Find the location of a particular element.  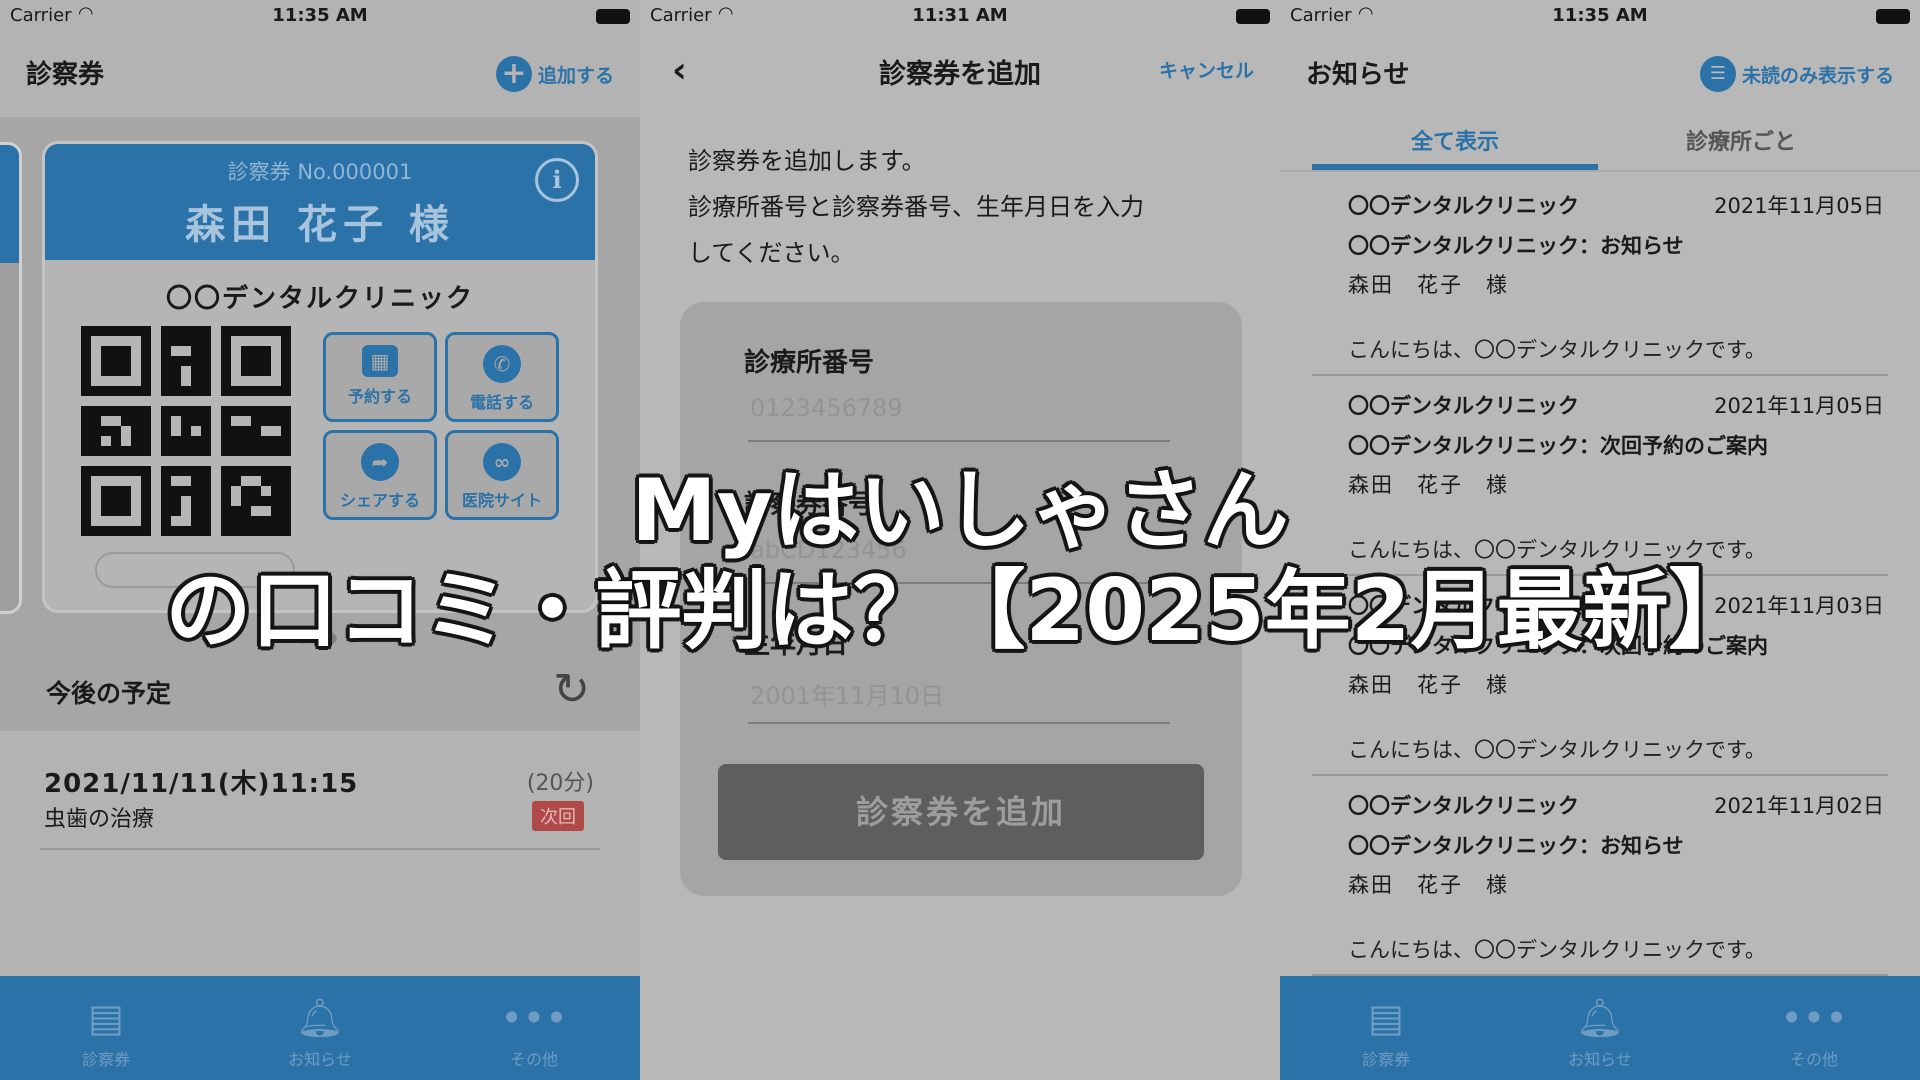

call-button: ✆ 電話する is located at coordinates (502, 377).